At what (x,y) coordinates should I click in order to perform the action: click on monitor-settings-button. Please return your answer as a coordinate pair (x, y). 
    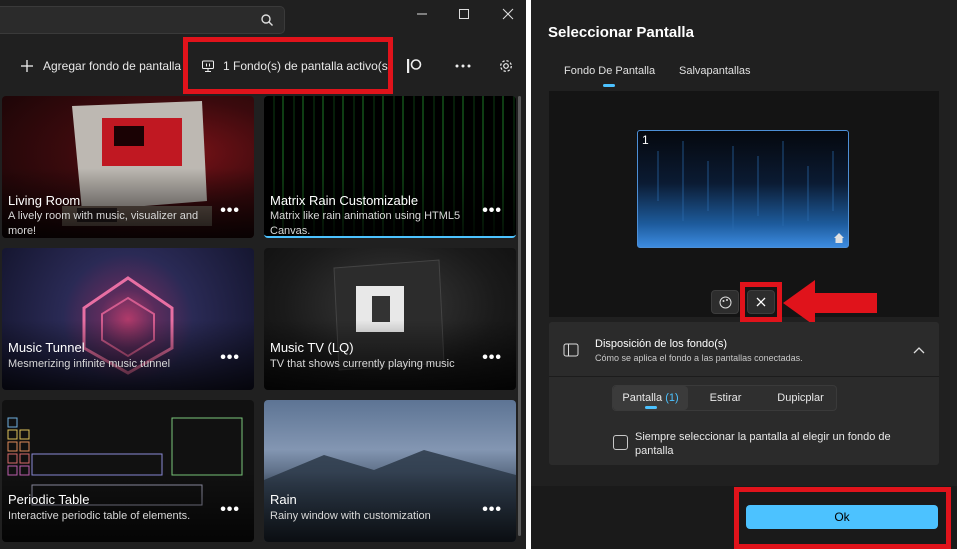
    Looking at the image, I should click on (725, 302).